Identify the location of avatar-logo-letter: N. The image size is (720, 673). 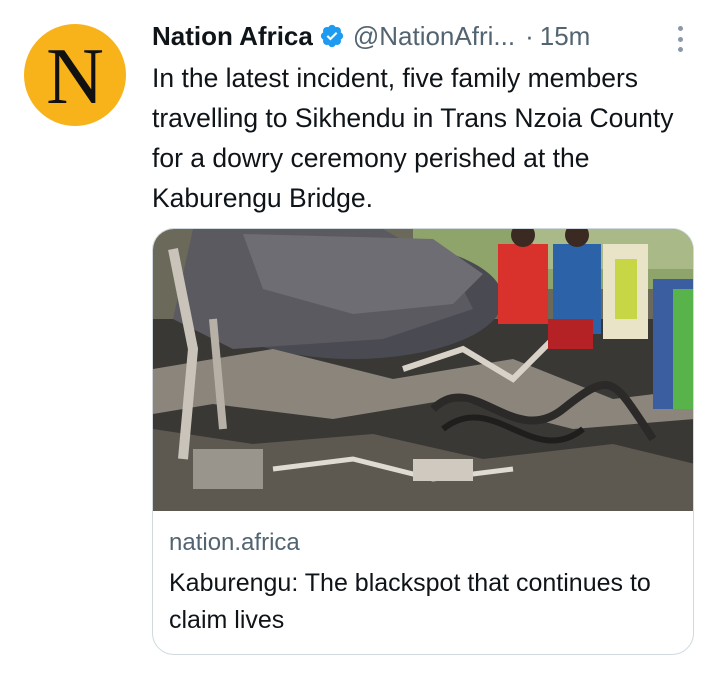
(75, 77).